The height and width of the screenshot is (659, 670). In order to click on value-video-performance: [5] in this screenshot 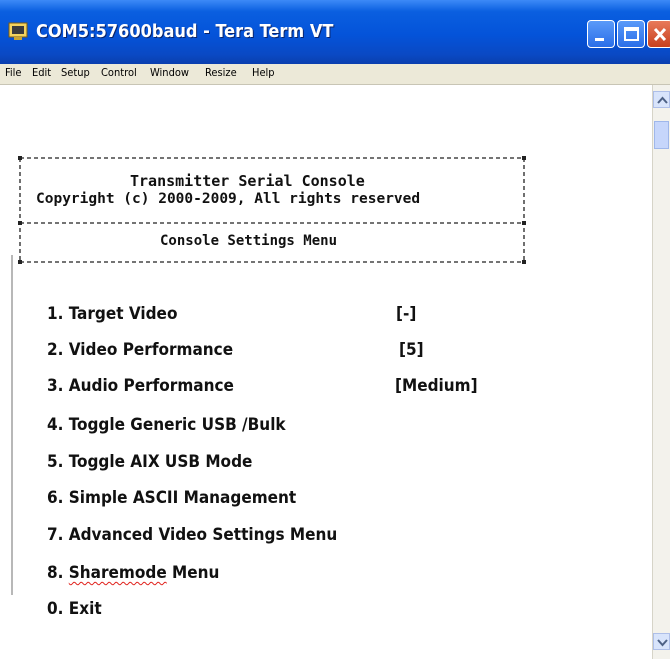, I will do `click(411, 350)`.